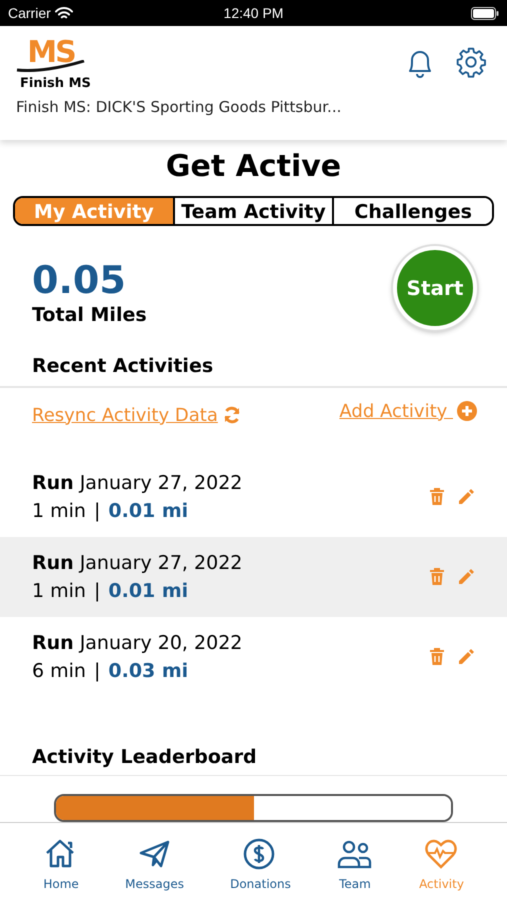 Image resolution: width=507 pixels, height=900 pixels. What do you see at coordinates (485, 13) in the screenshot?
I see `battery-icon` at bounding box center [485, 13].